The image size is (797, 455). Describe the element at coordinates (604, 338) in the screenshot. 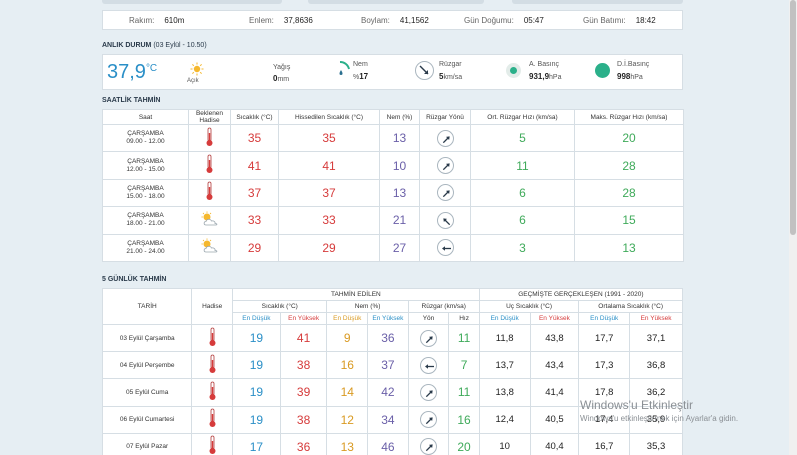

I see `daily-avg-min: 17,7` at that location.